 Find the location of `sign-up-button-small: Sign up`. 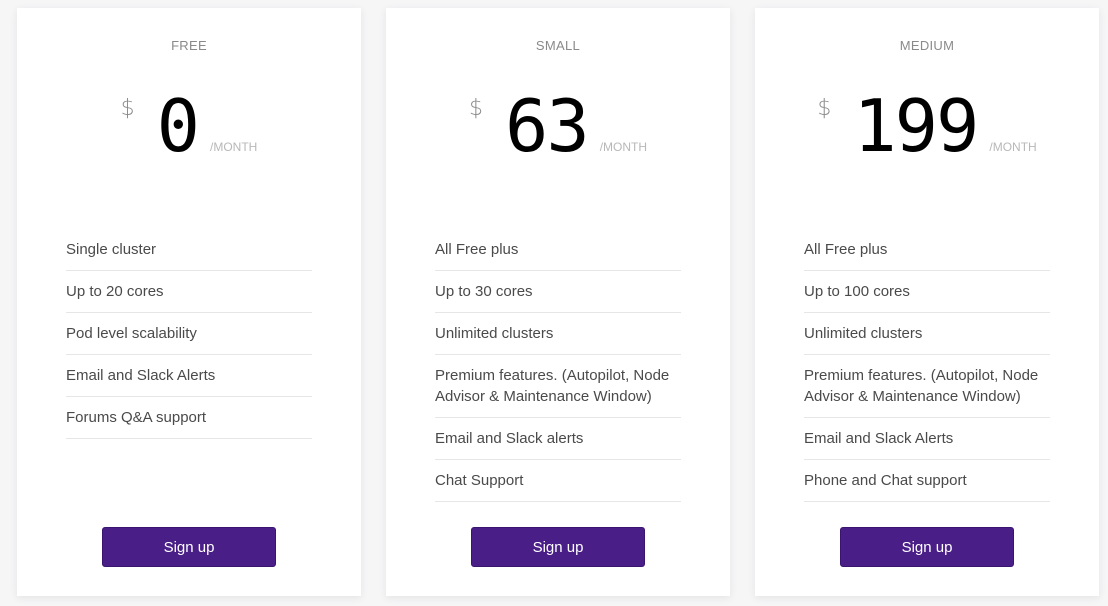

sign-up-button-small: Sign up is located at coordinates (558, 547).